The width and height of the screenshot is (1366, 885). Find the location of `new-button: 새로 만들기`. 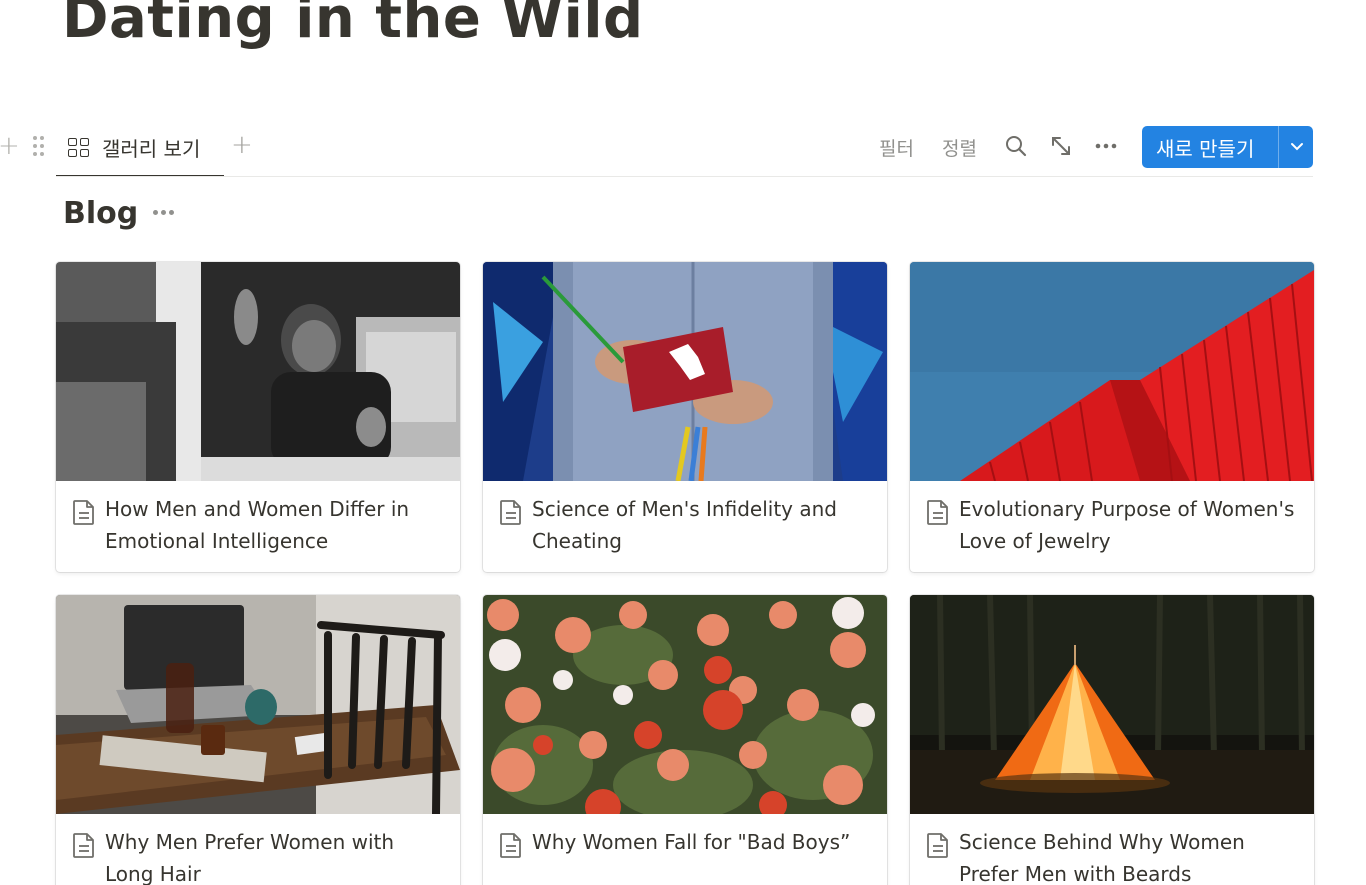

new-button: 새로 만들기 is located at coordinates (1227, 147).